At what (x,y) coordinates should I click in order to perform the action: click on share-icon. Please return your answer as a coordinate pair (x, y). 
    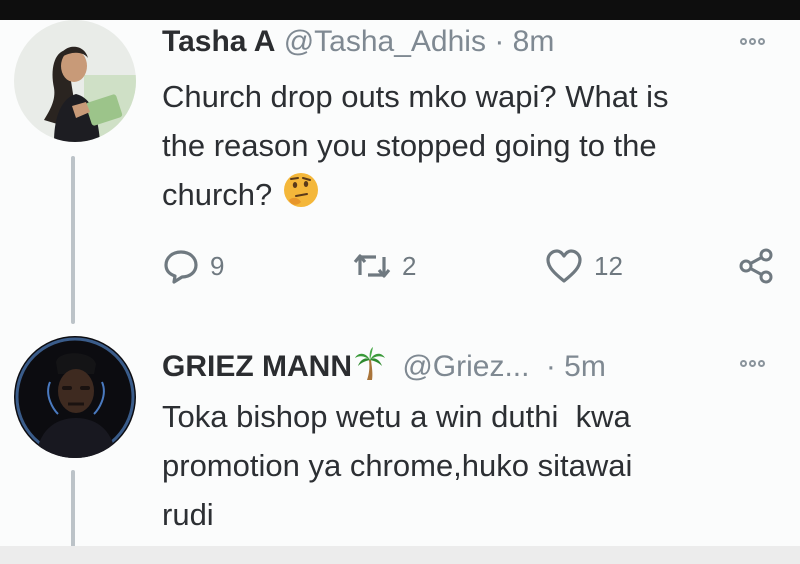
    Looking at the image, I should click on (756, 266).